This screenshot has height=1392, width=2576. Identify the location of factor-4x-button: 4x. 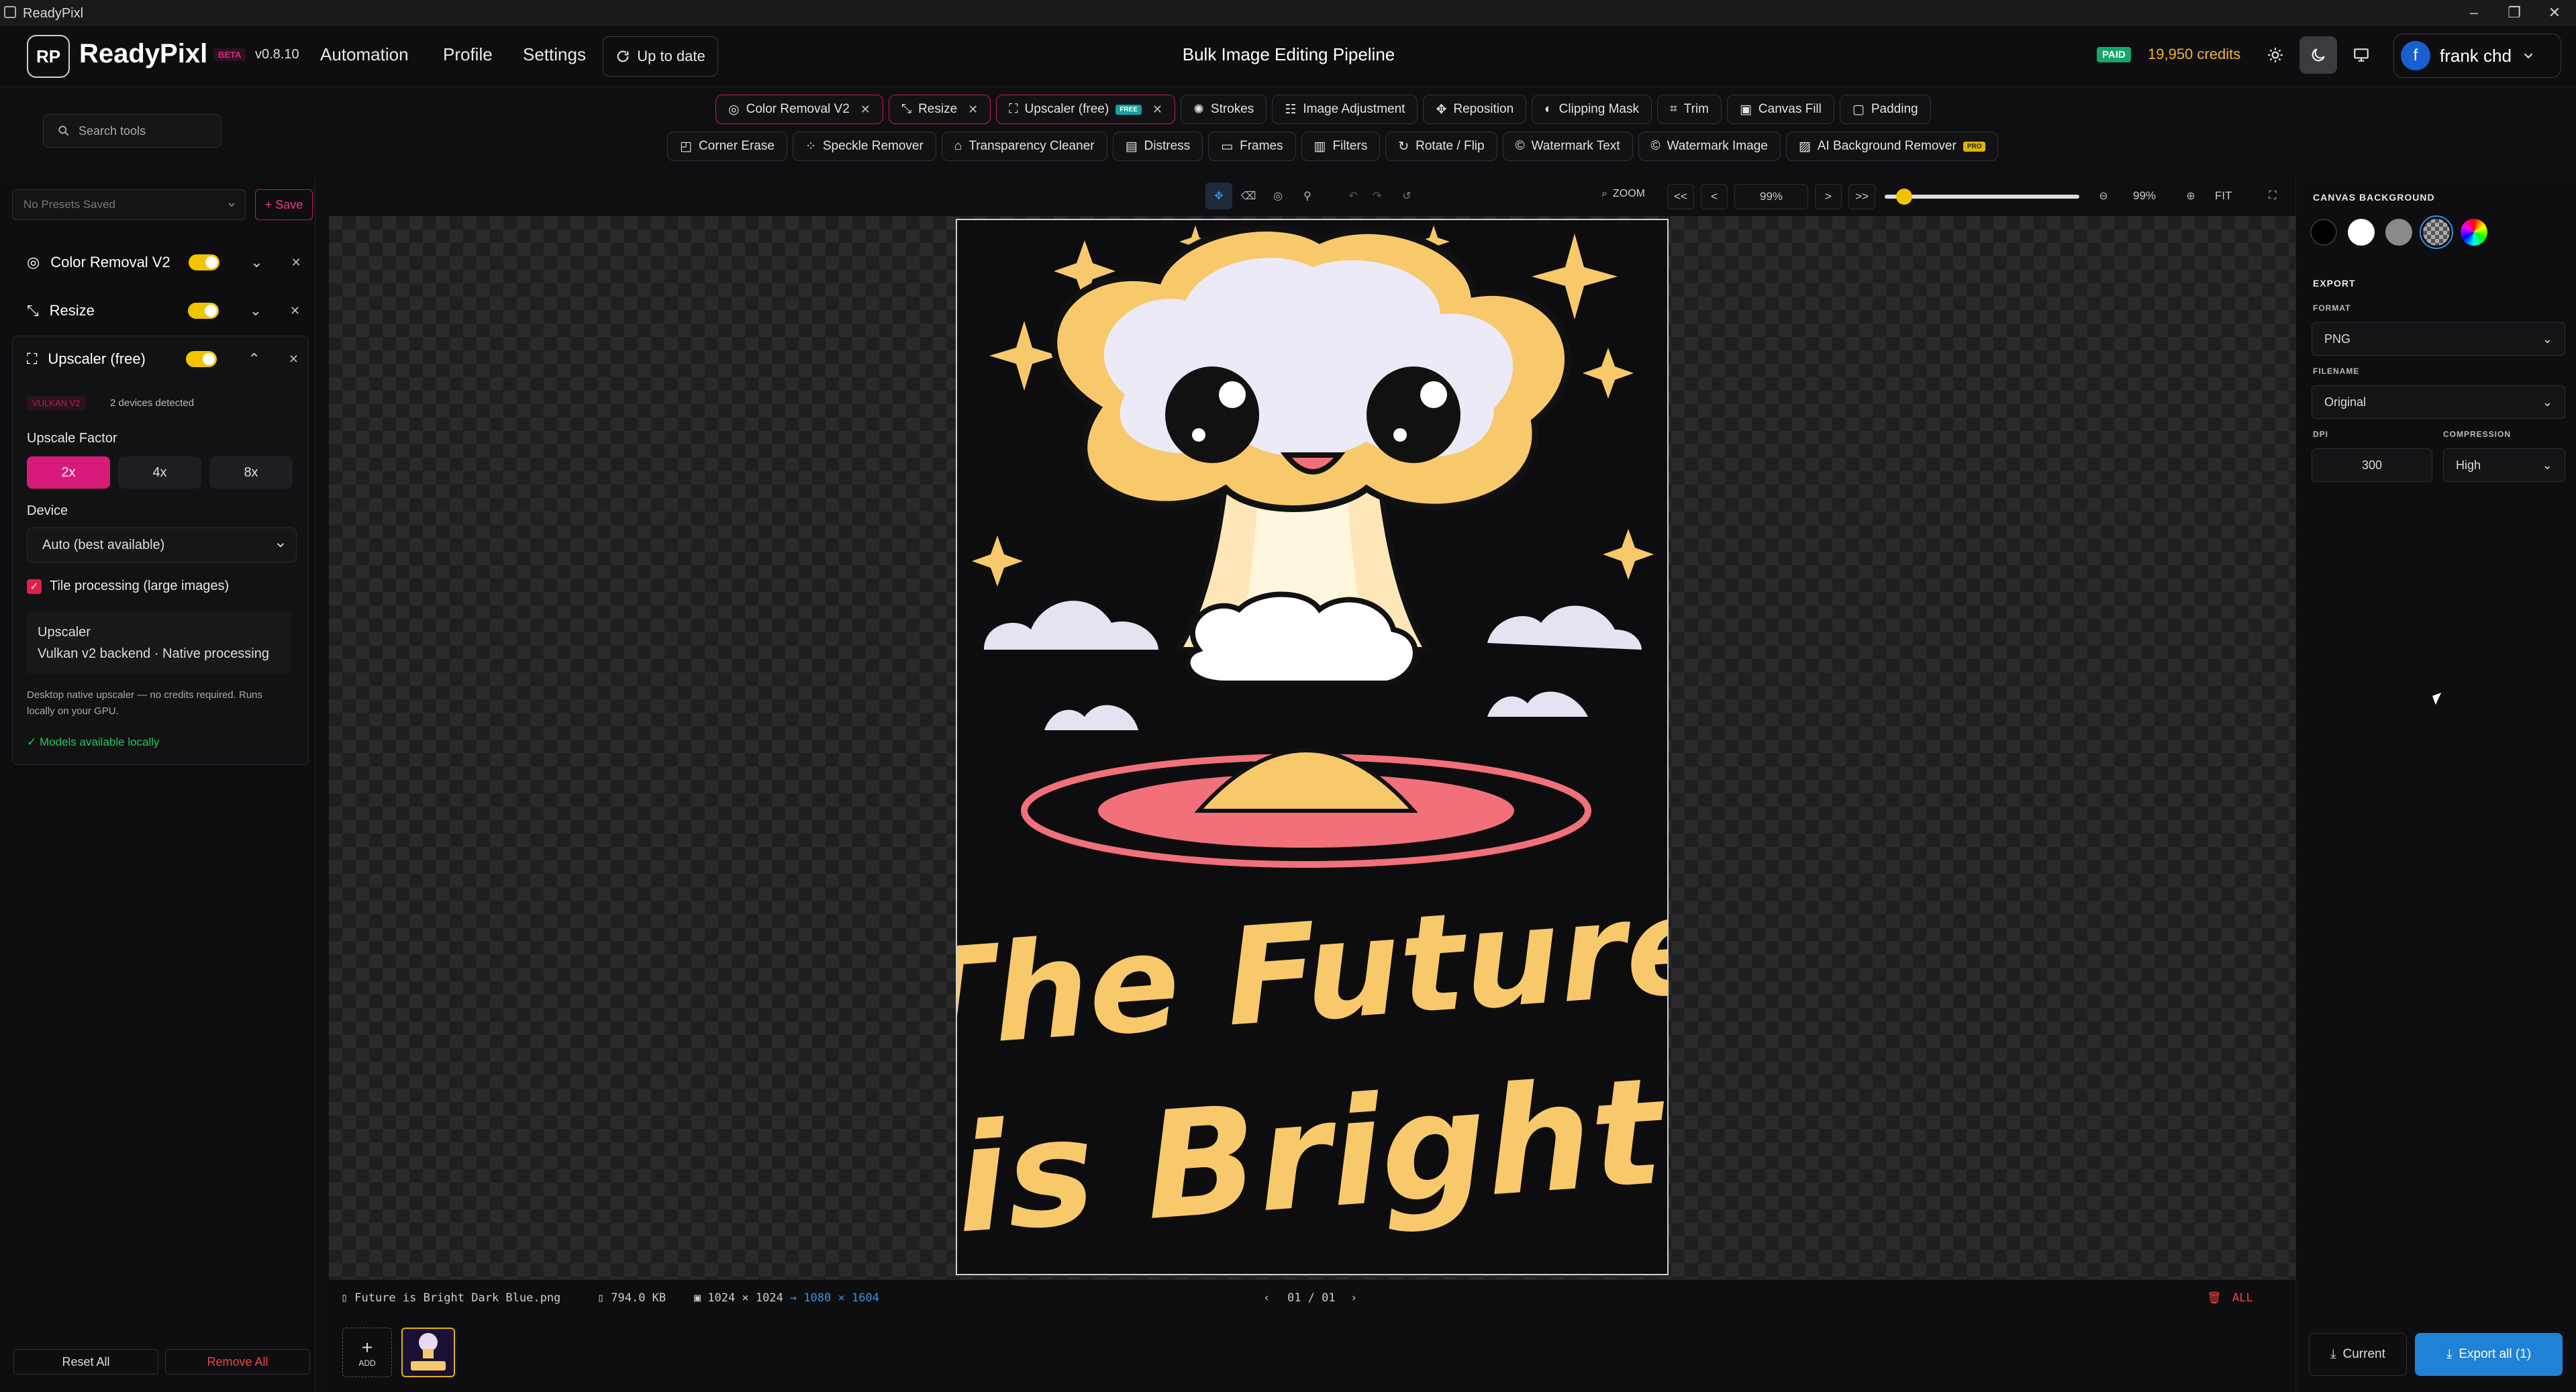
(159, 473).